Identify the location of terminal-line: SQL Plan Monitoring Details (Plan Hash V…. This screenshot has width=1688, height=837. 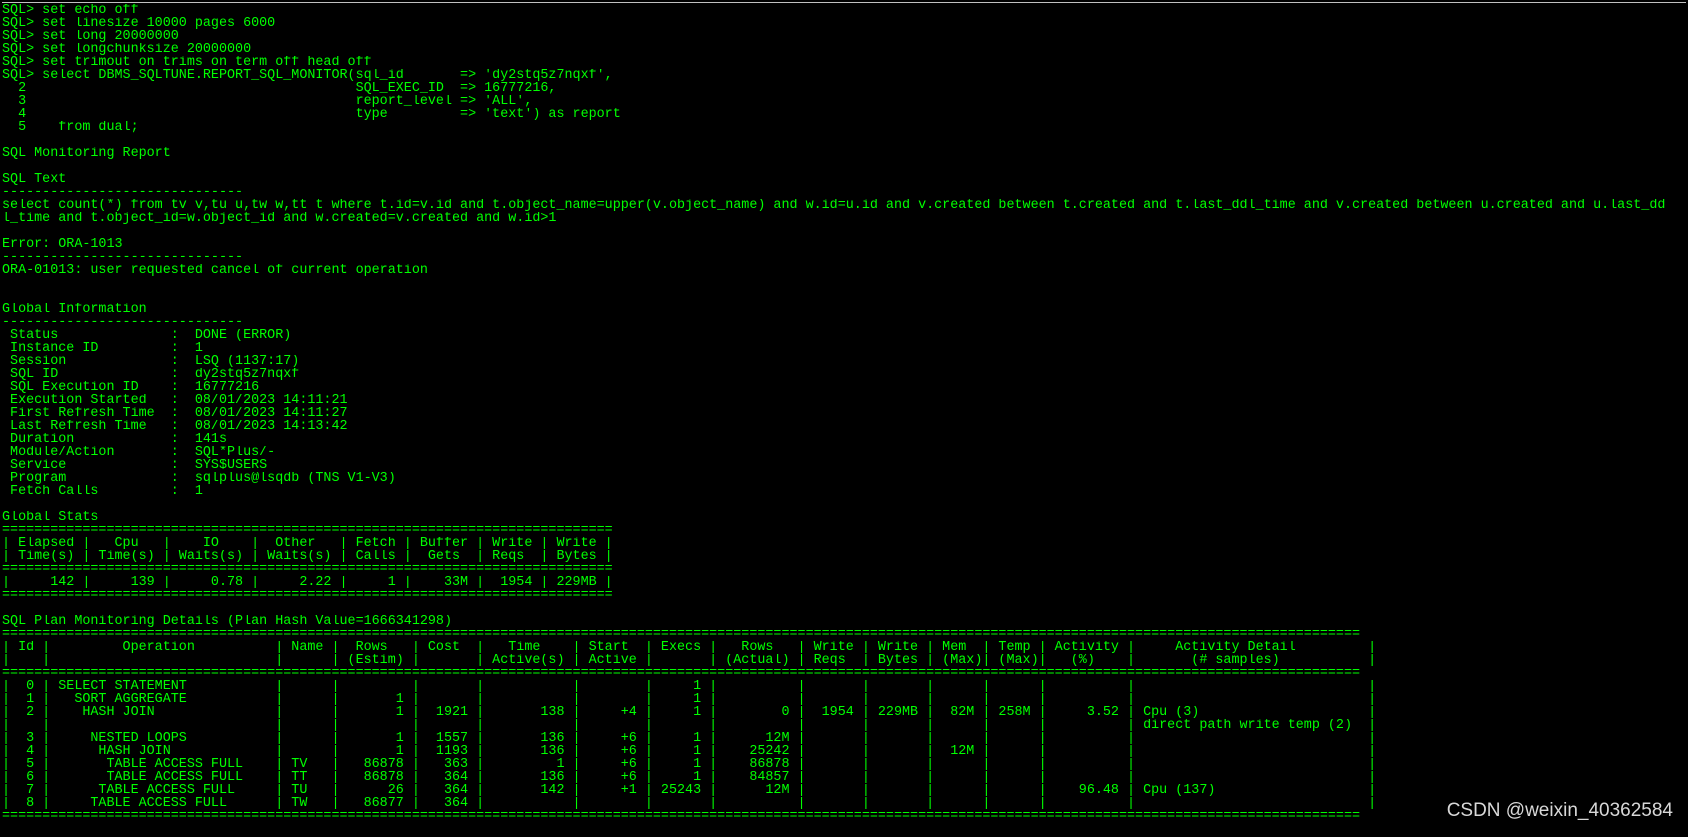
(227, 621).